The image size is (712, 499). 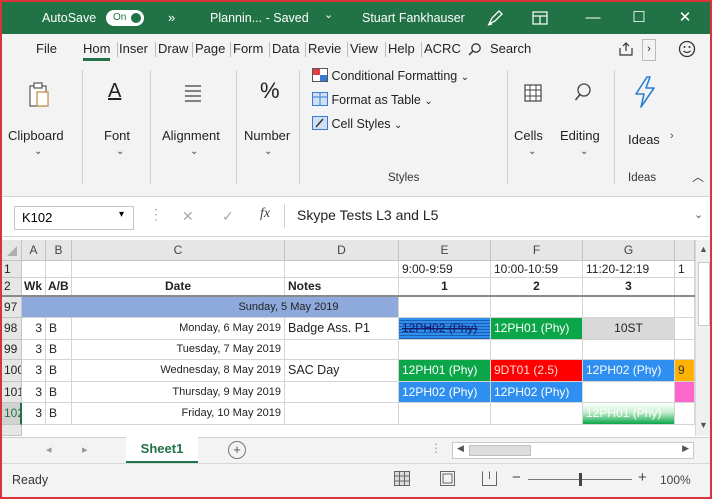 What do you see at coordinates (593, 18) in the screenshot?
I see `minimize-button: —` at bounding box center [593, 18].